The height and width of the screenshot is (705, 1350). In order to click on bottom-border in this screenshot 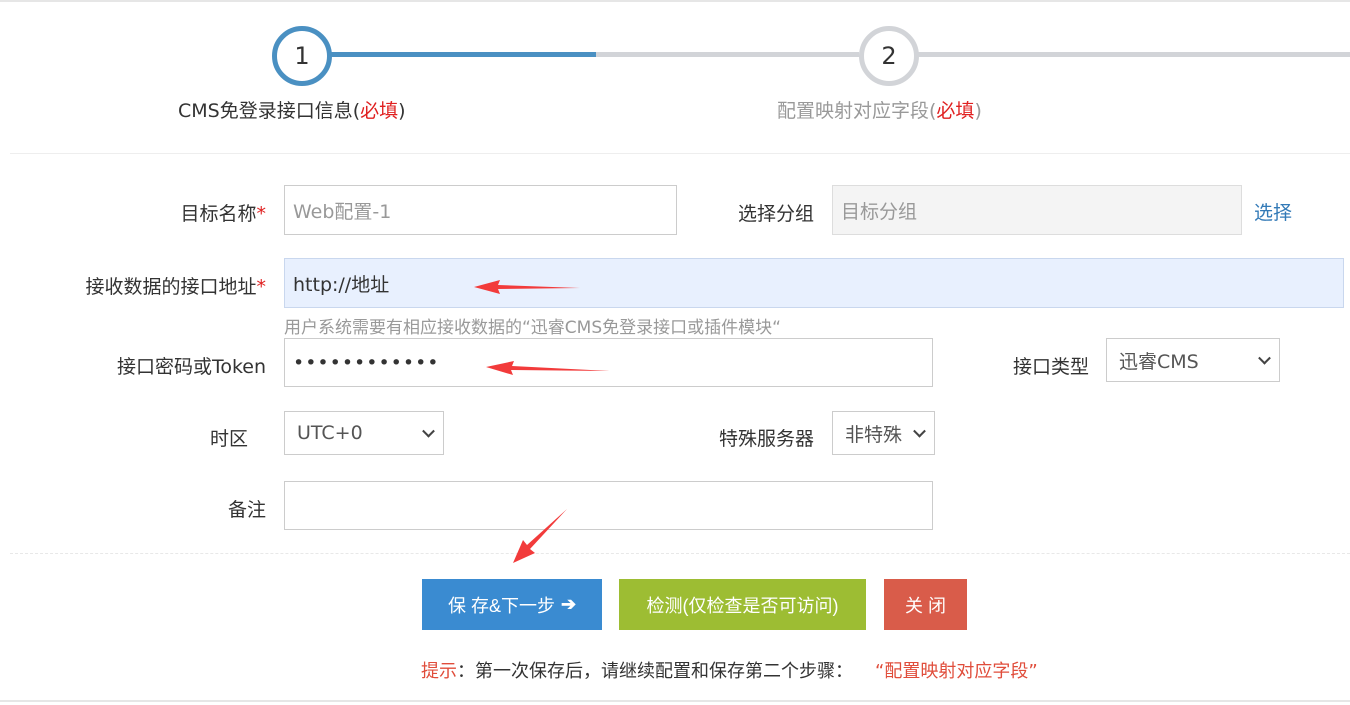, I will do `click(675, 701)`.